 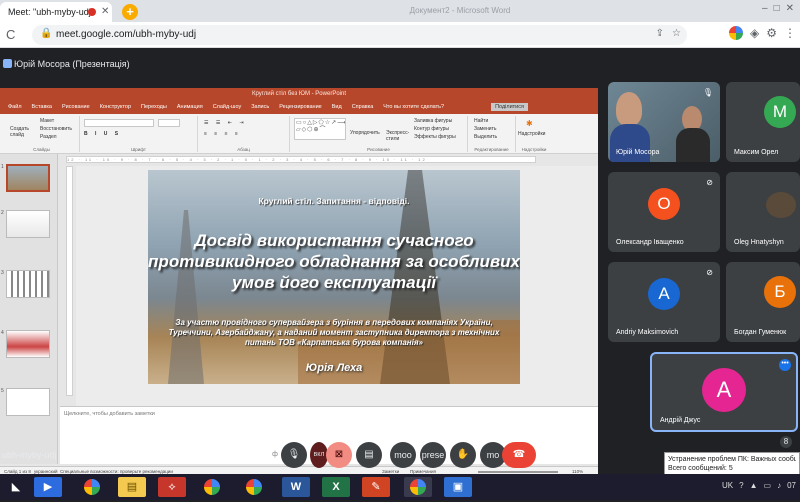 What do you see at coordinates (69, 281) in the screenshot?
I see `vertical-ruler` at bounding box center [69, 281].